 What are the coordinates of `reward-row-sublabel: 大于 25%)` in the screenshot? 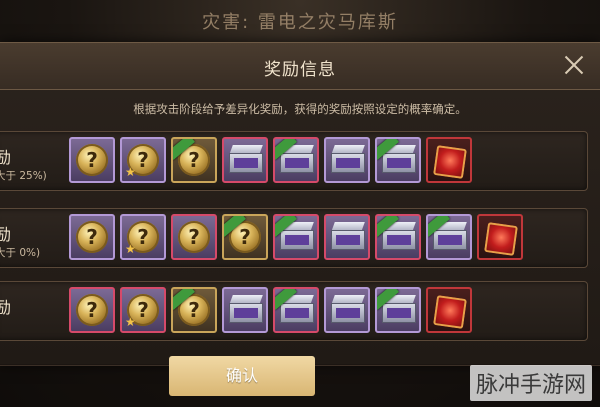 It's located at (23, 176).